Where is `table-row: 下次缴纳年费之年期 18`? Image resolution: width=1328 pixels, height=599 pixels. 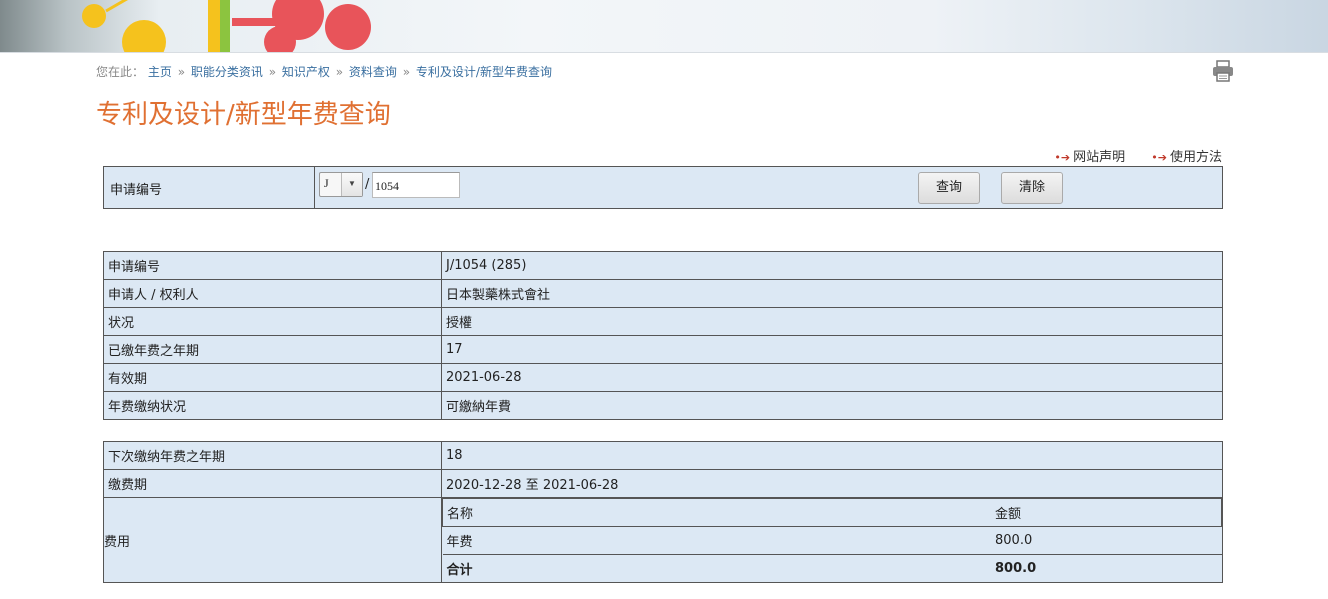 table-row: 下次缴纳年费之年期 18 is located at coordinates (663, 455).